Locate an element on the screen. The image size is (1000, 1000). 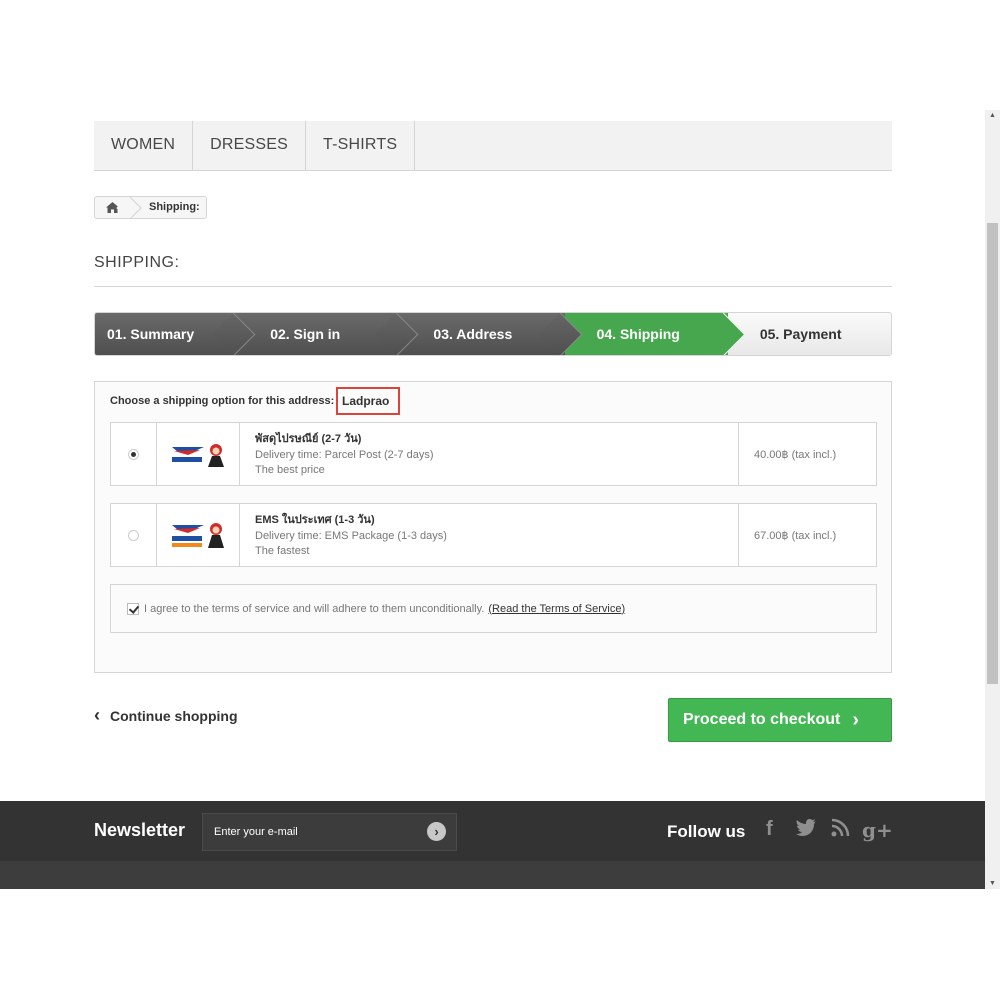
step-payment: 05. Payment is located at coordinates (809, 334).